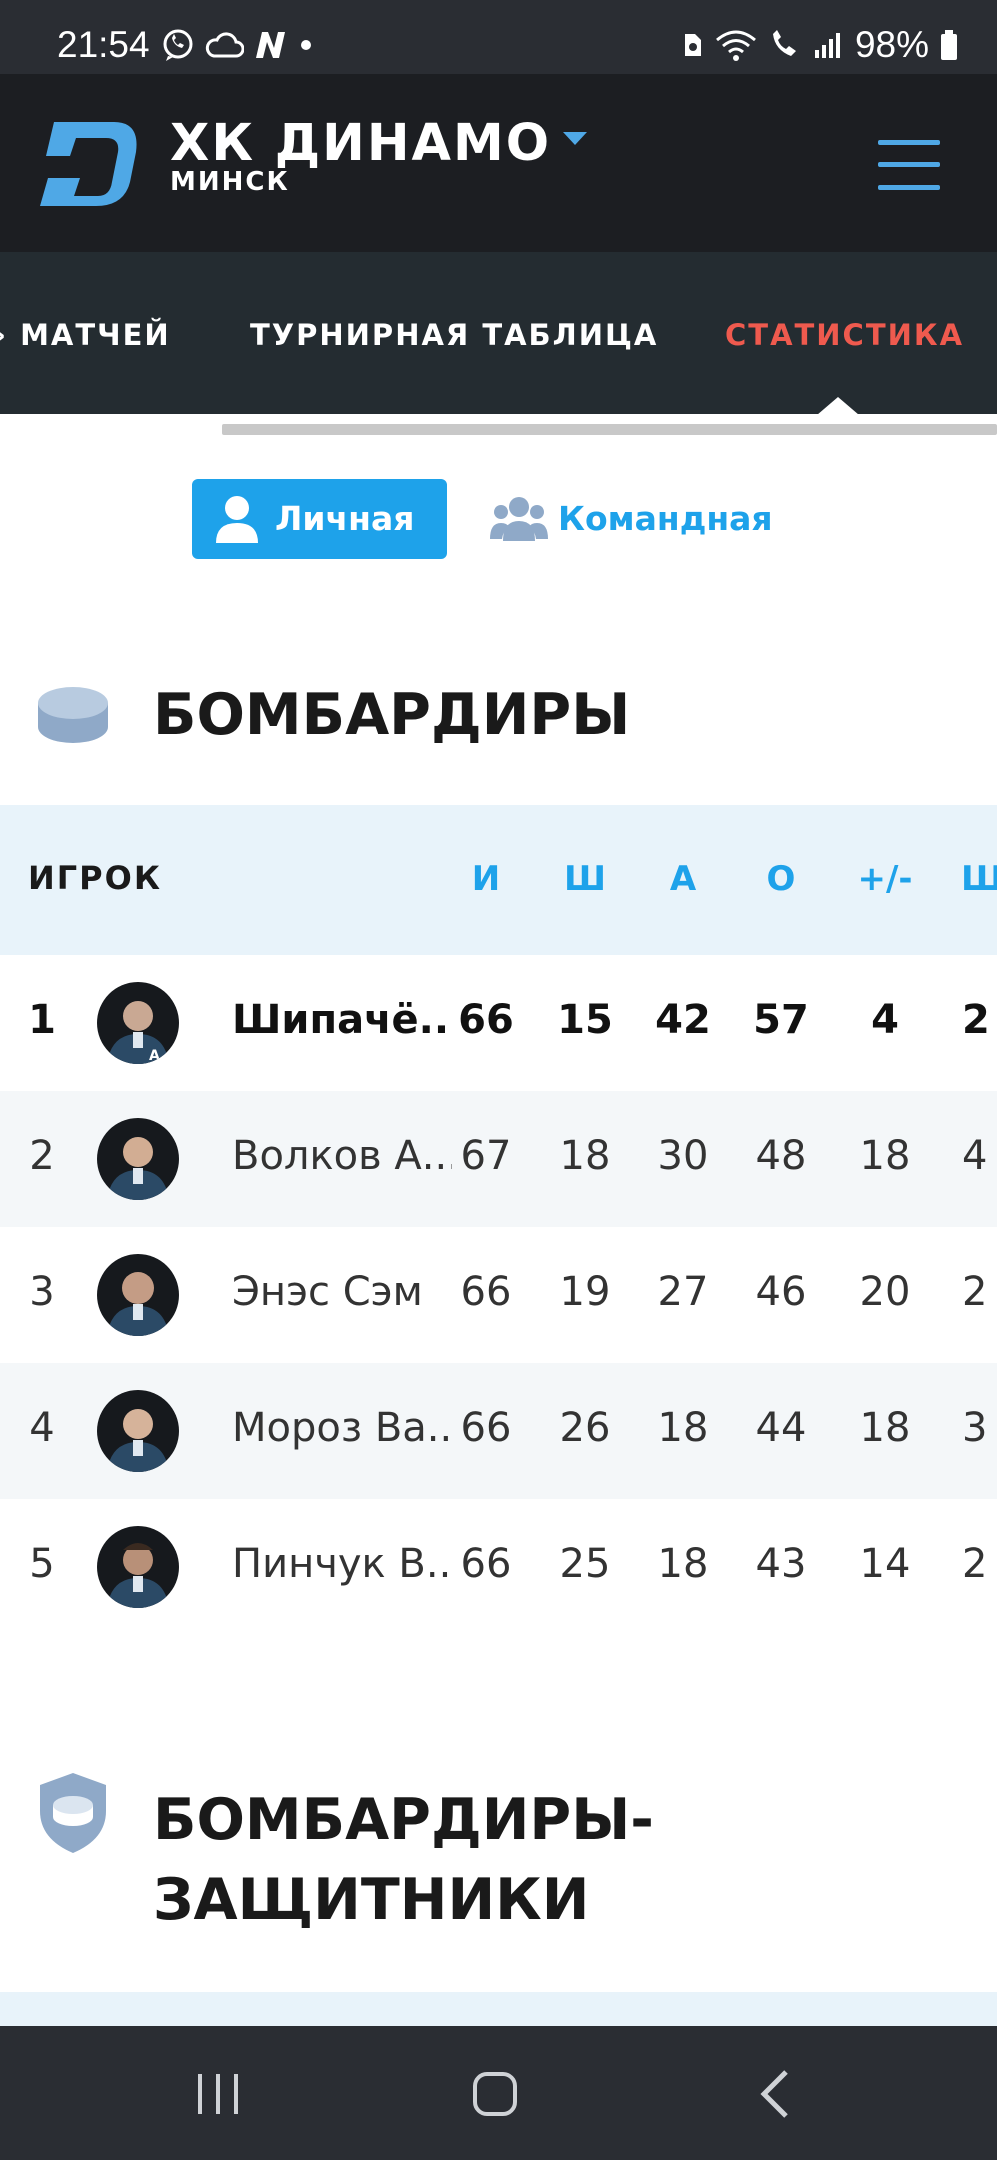  Describe the element at coordinates (683, 879) in the screenshot. I see `col-assists: А` at that location.